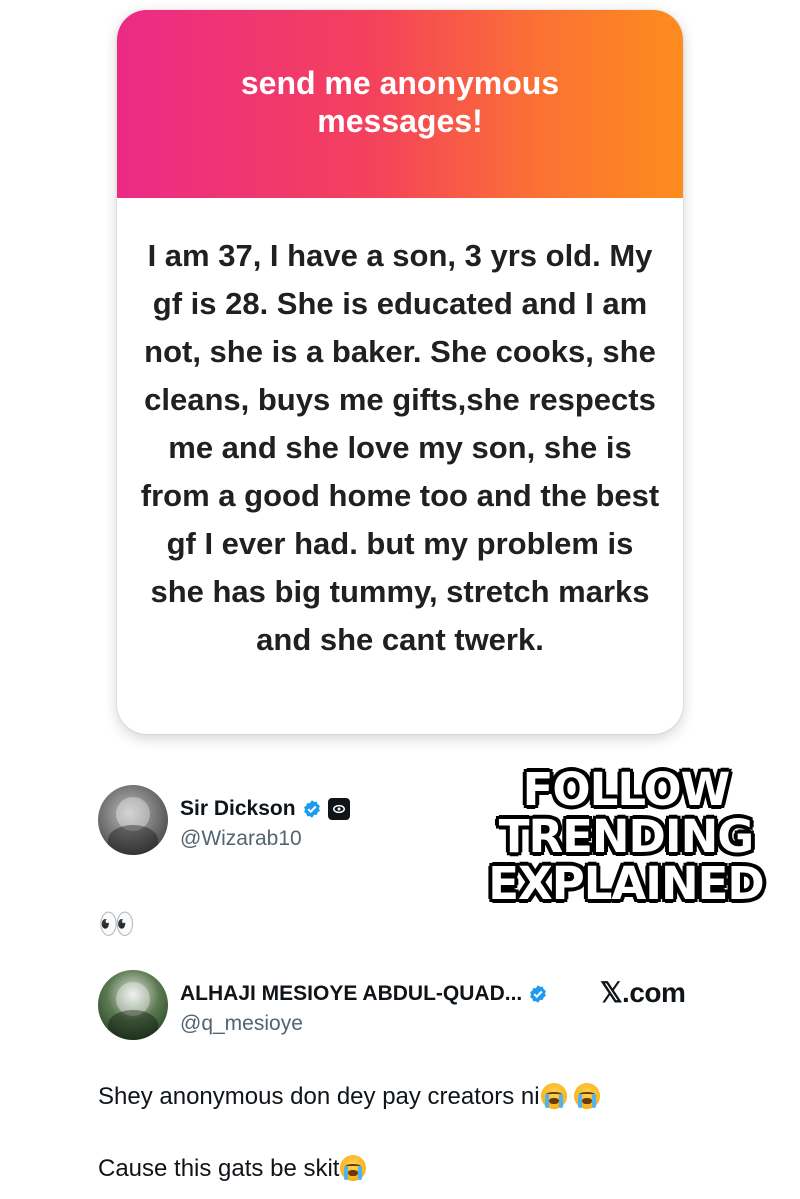  What do you see at coordinates (408, 863) in the screenshot?
I see `tweet-sir-dickson: Sir Dickson @Wizarab10 👀` at bounding box center [408, 863].